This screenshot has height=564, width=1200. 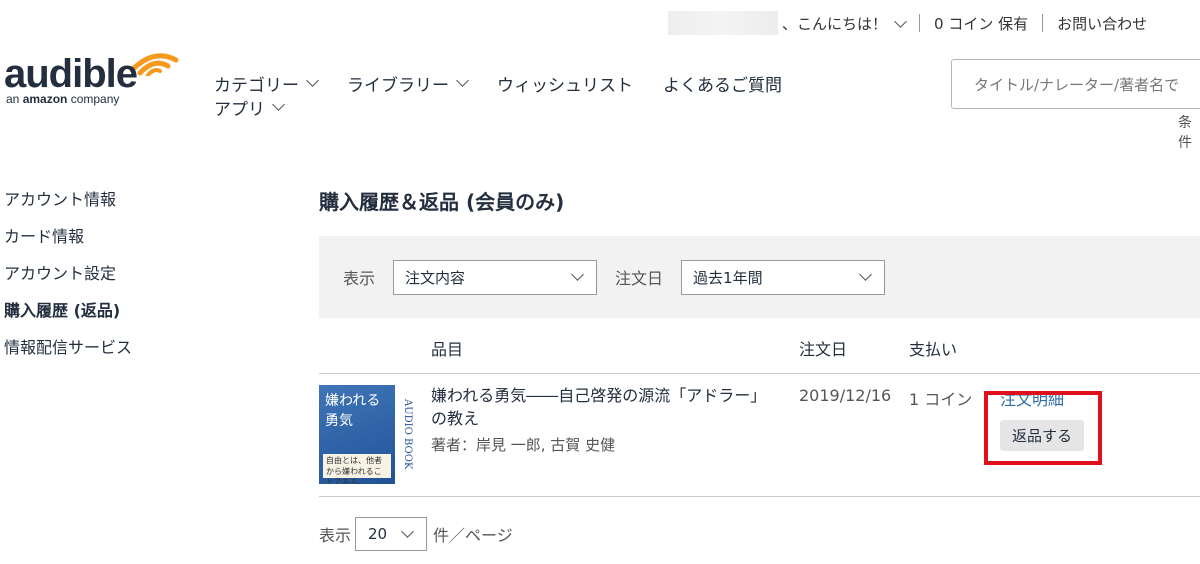 I want to click on order-detail-link: 注文明細, so click(x=1032, y=398).